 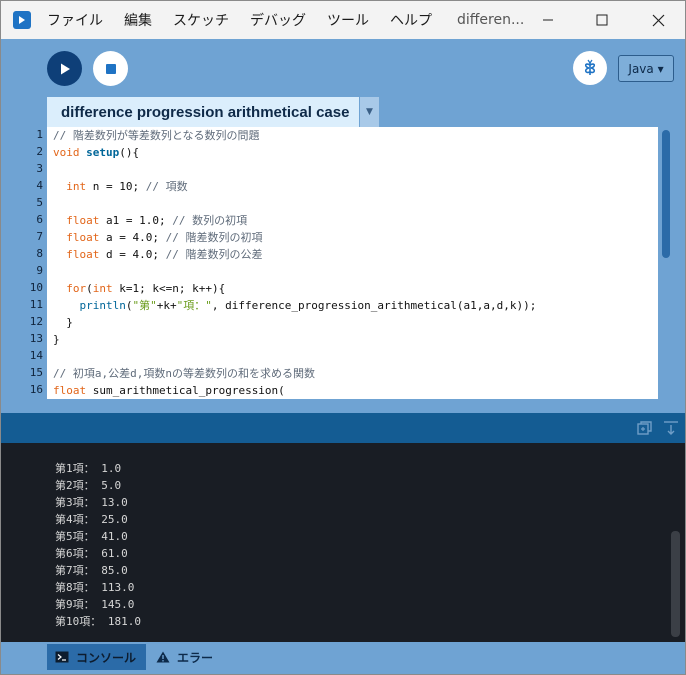 I want to click on close-icon, so click(x=658, y=20).